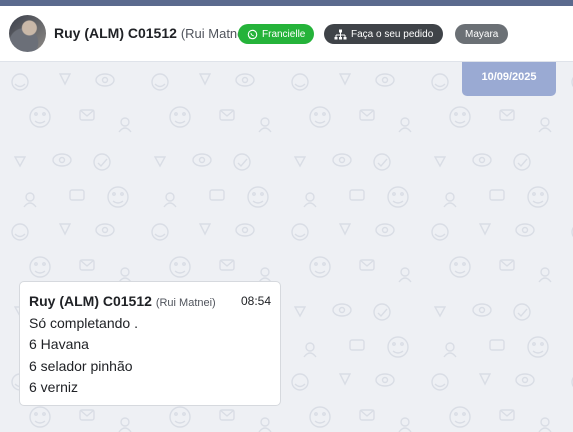 This screenshot has height=432, width=573. I want to click on tag-faca-o-seu-pedido: Faça o seu pedido, so click(384, 34).